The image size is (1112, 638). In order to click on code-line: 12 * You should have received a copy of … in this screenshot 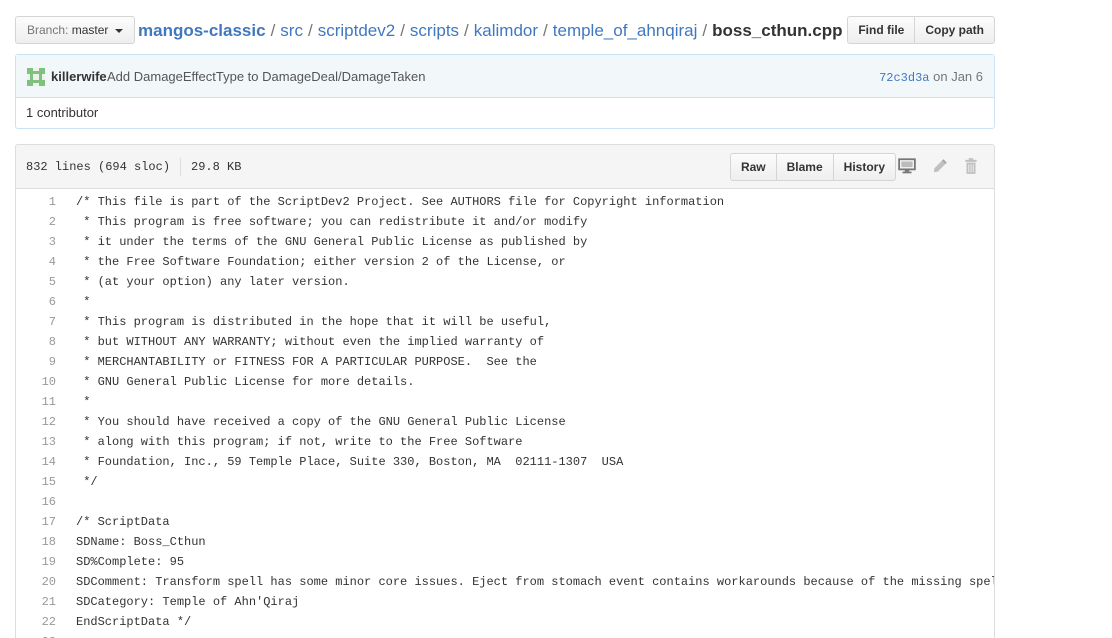, I will do `click(505, 422)`.